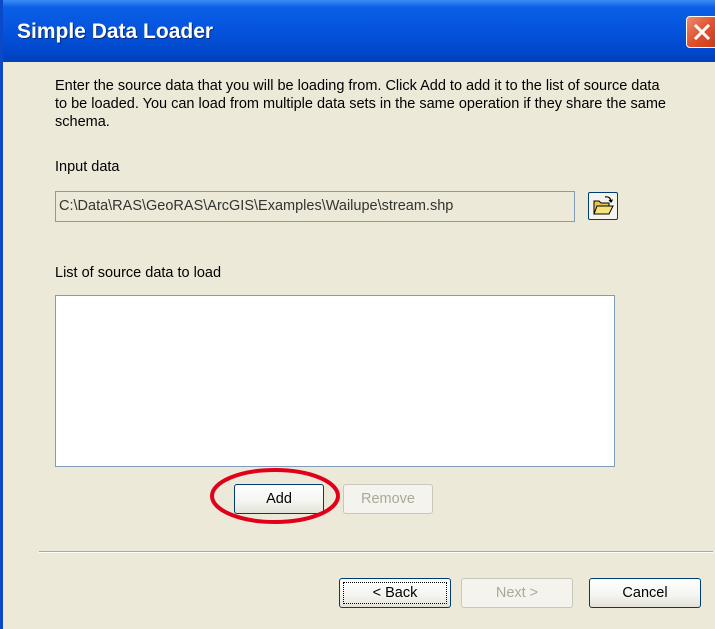  What do you see at coordinates (115, 31) in the screenshot?
I see `window-title: Simple Data Loader` at bounding box center [115, 31].